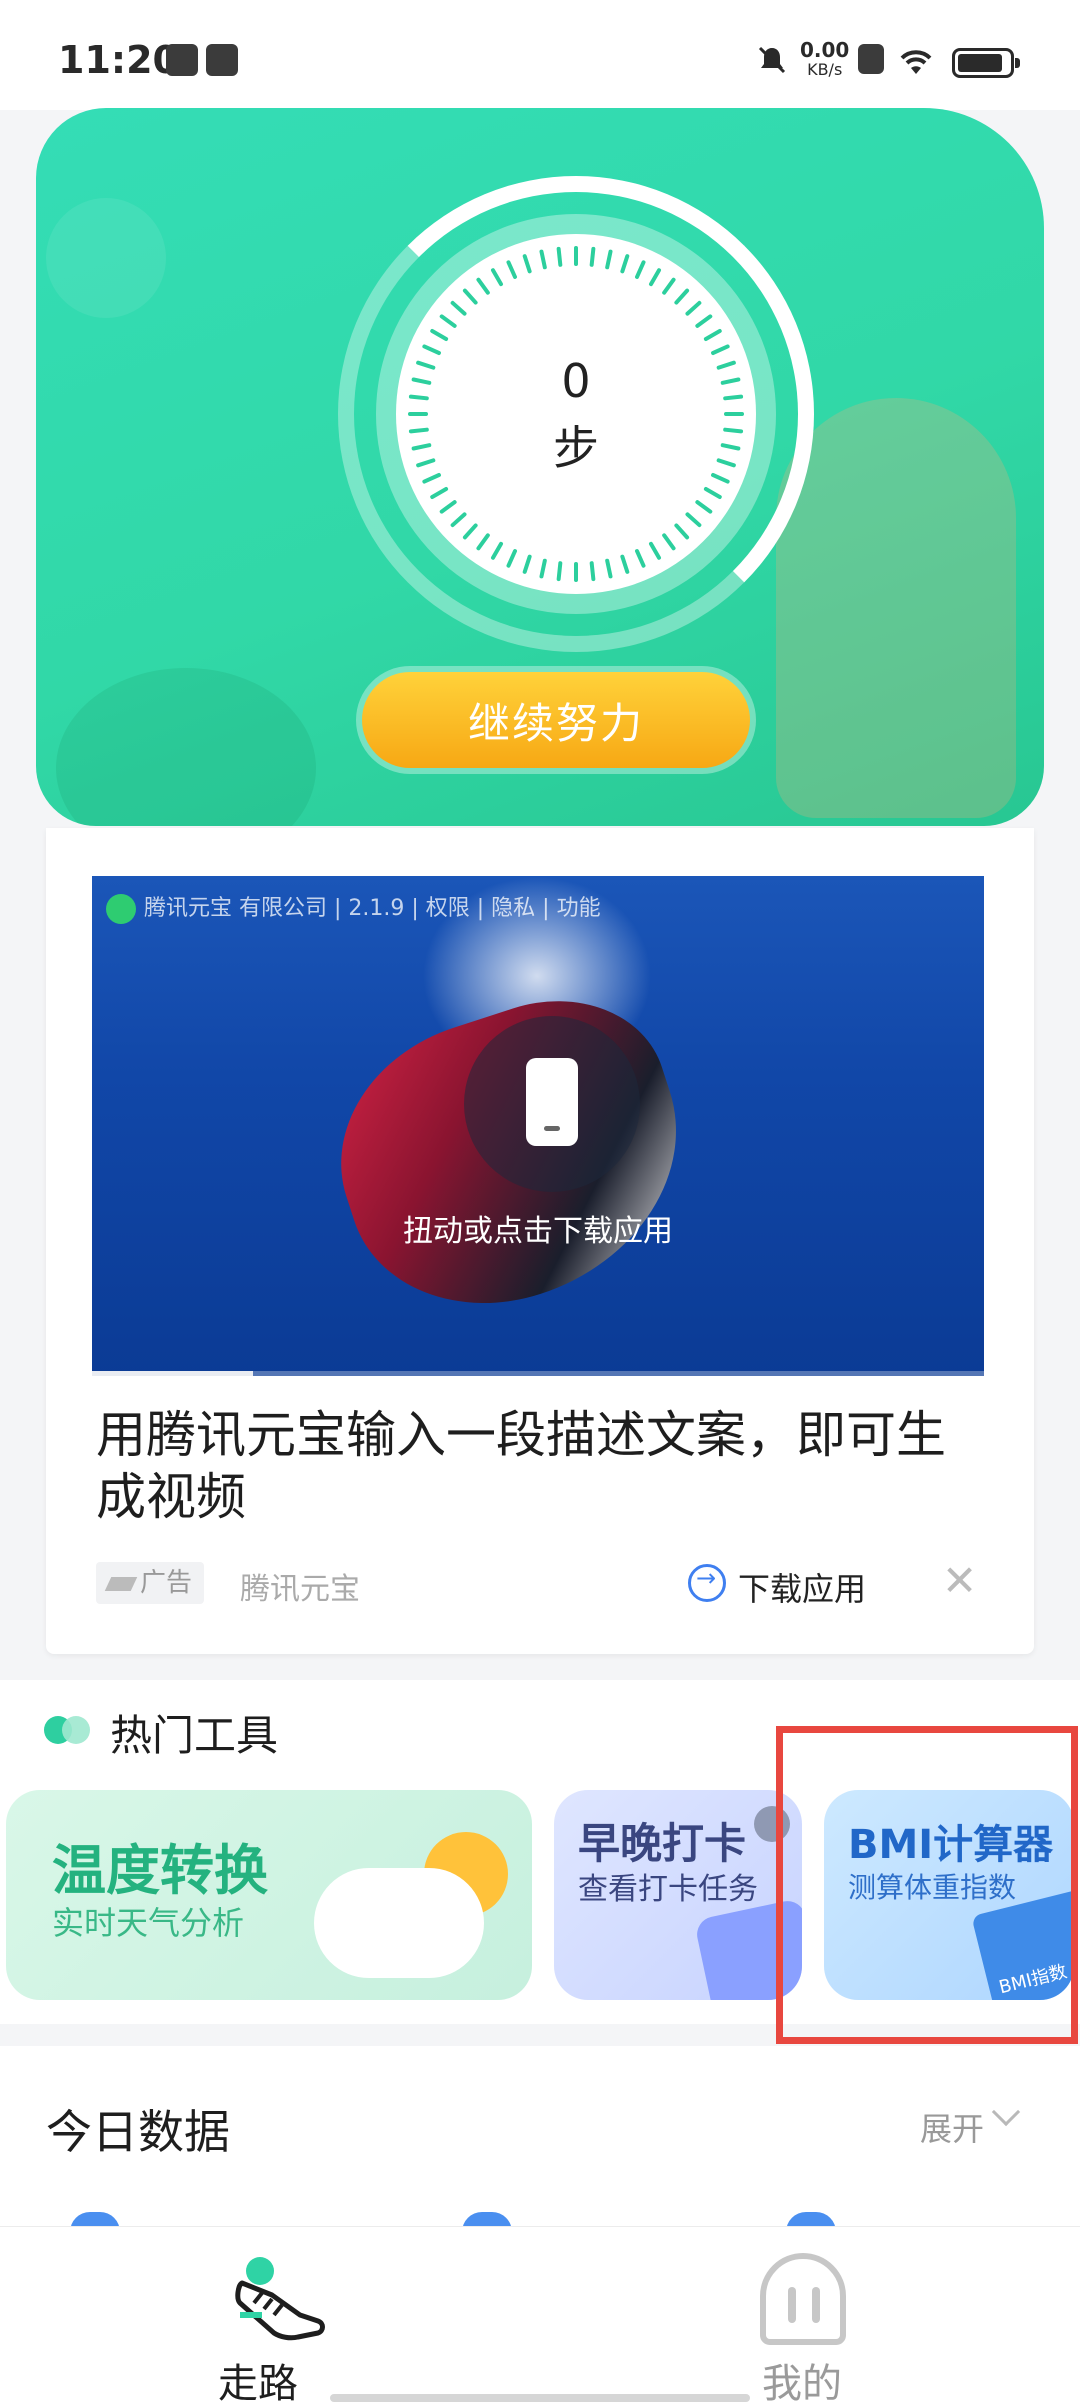 The image size is (1080, 2408). I want to click on runner-illustration, so click(896, 608).